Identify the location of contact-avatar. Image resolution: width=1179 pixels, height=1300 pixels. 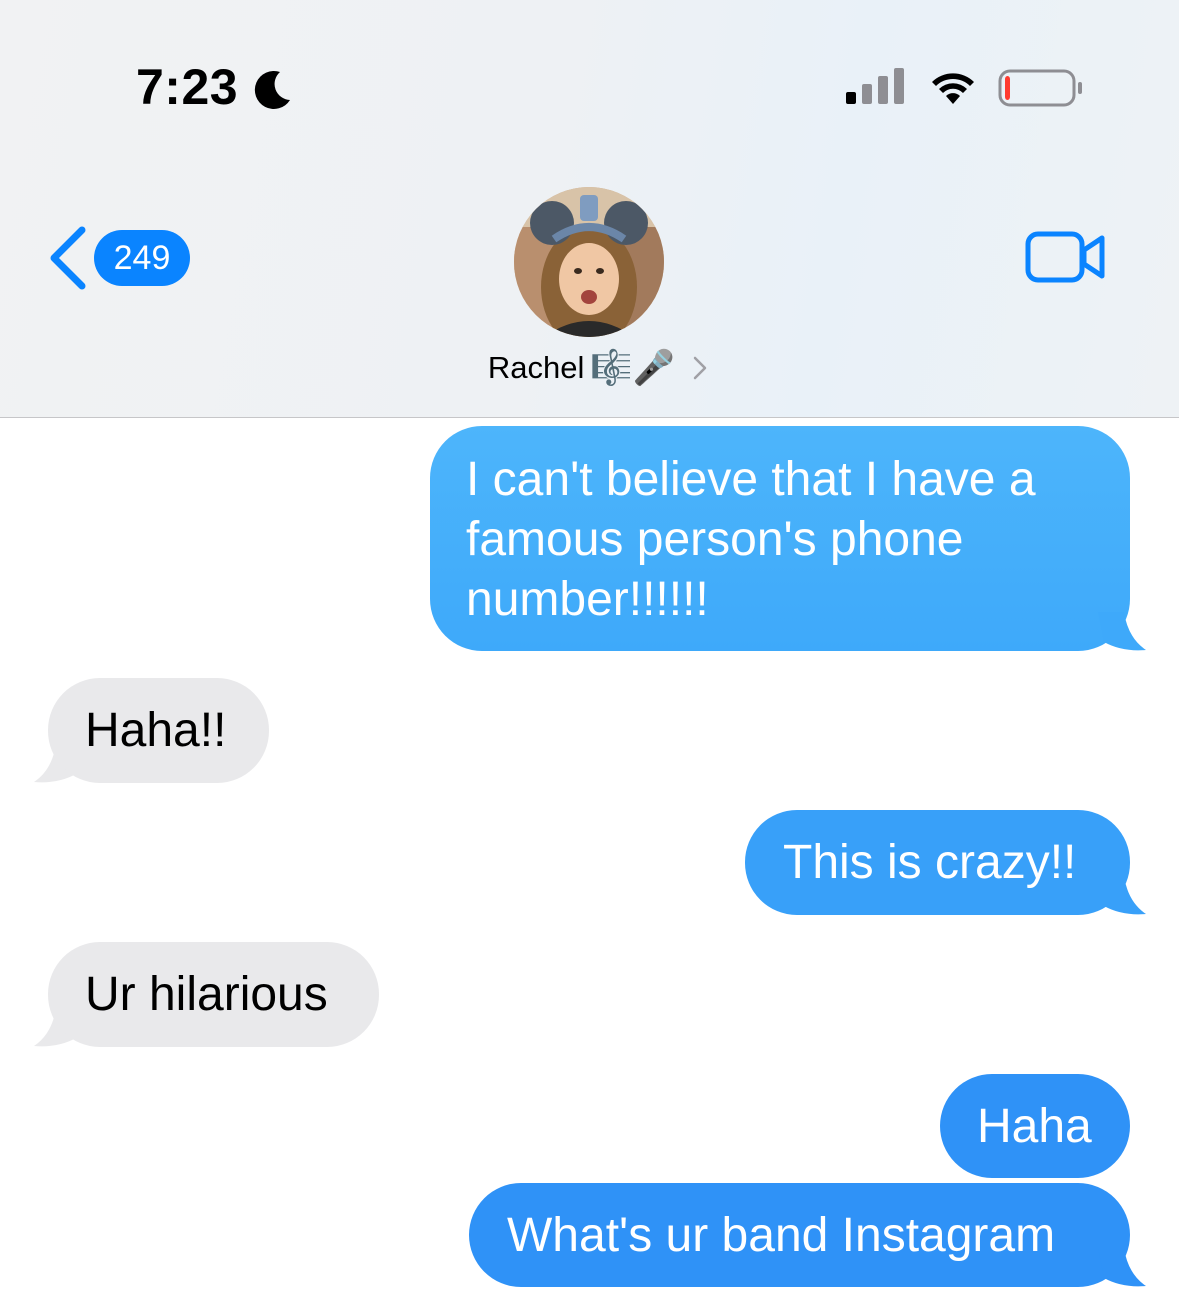
(589, 262).